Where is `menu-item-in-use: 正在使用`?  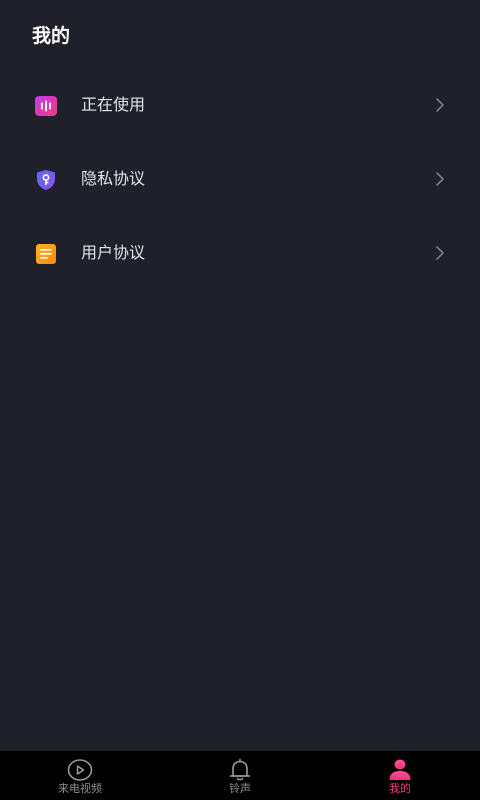 menu-item-in-use: 正在使用 is located at coordinates (240, 105).